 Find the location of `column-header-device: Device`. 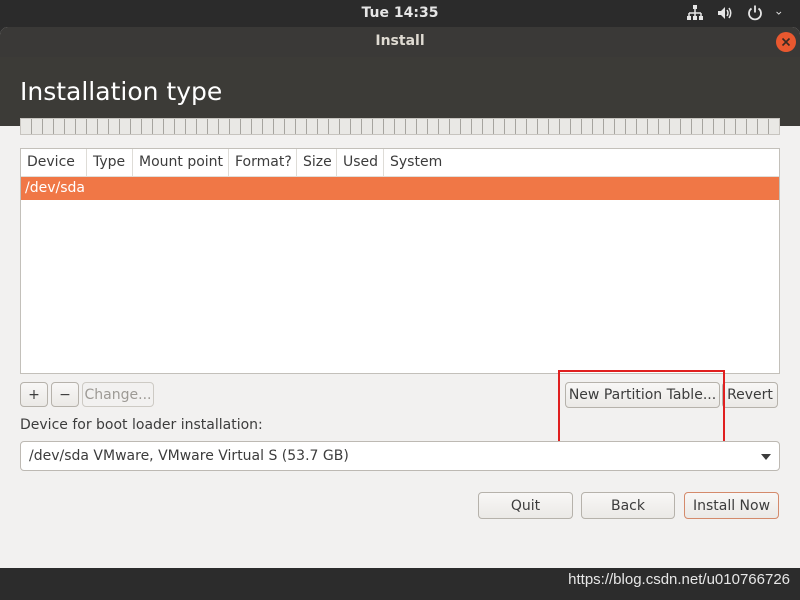

column-header-device: Device is located at coordinates (54, 162).